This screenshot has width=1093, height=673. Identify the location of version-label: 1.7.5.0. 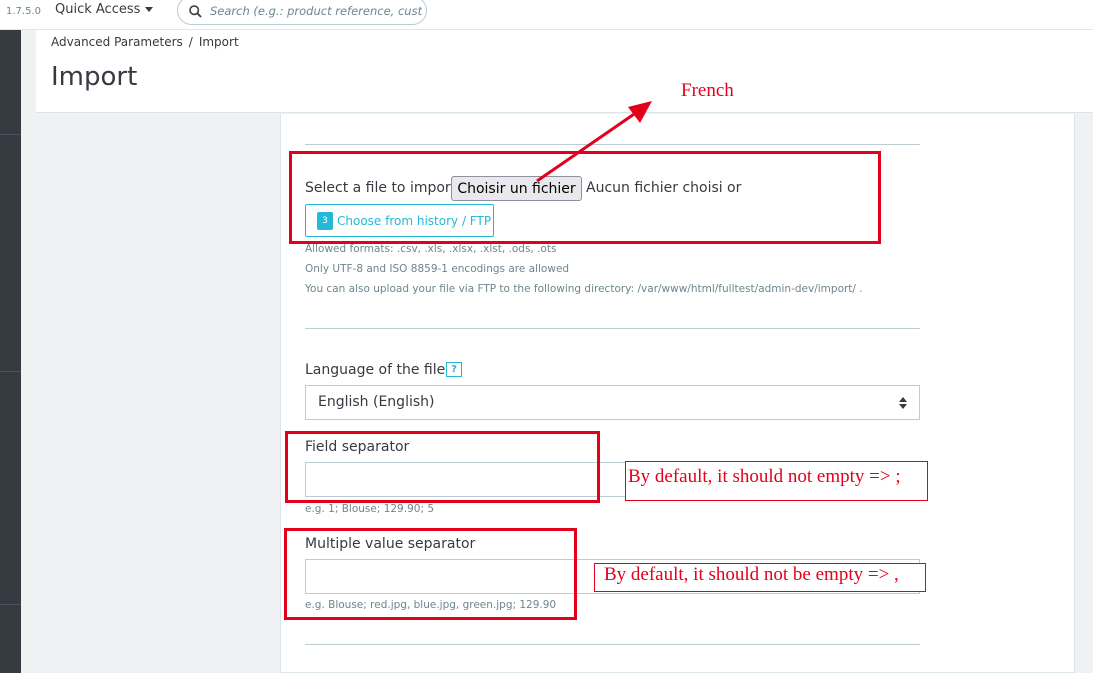
(23, 11).